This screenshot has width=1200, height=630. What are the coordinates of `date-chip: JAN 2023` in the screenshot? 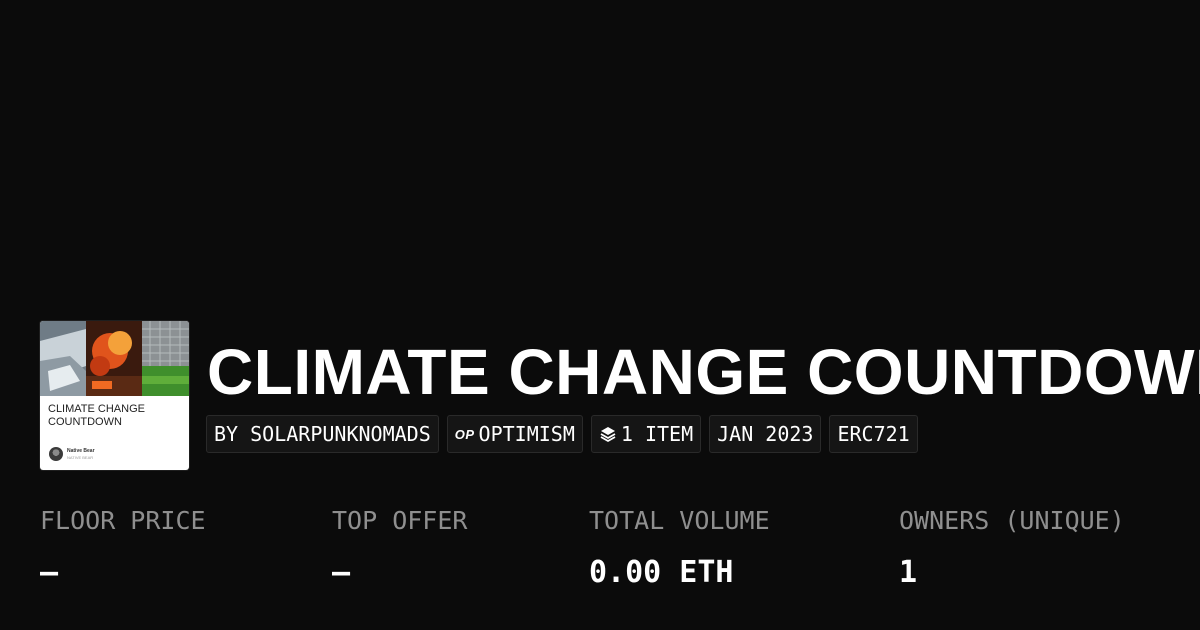 It's located at (765, 434).